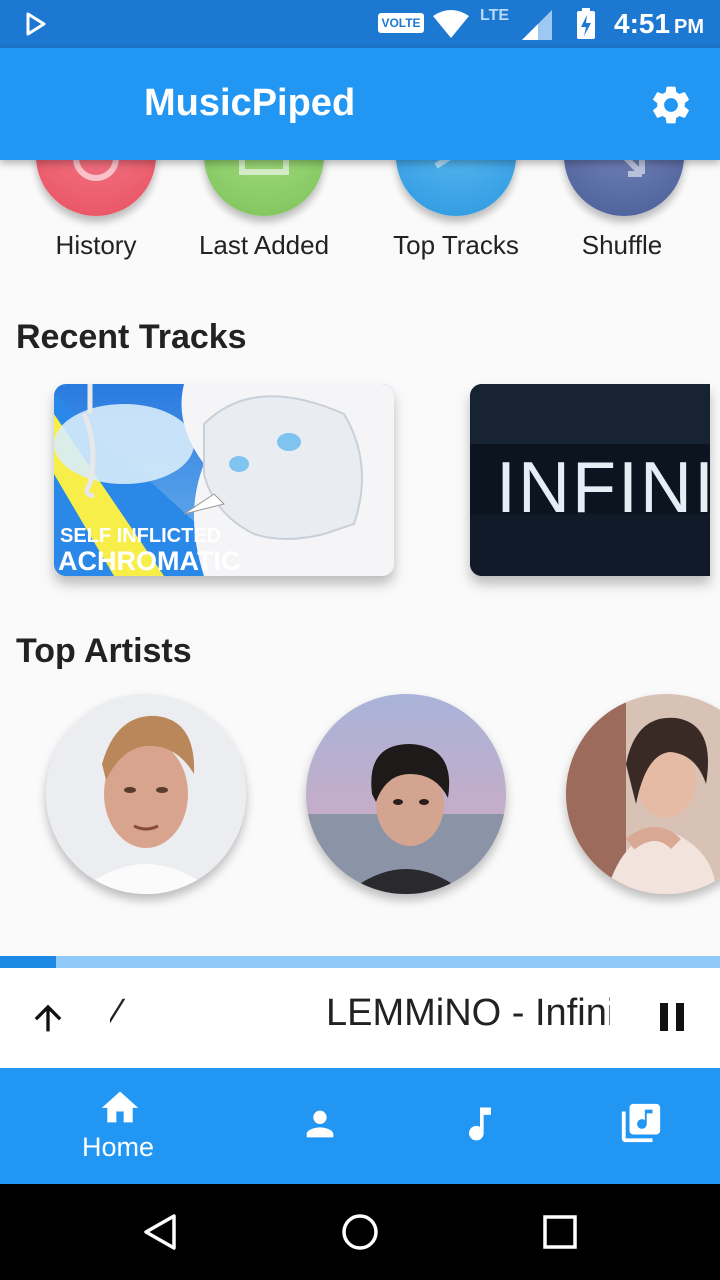 Image resolution: width=720 pixels, height=1280 pixels. What do you see at coordinates (118, 1147) in the screenshot?
I see `nav-label-home: Home` at bounding box center [118, 1147].